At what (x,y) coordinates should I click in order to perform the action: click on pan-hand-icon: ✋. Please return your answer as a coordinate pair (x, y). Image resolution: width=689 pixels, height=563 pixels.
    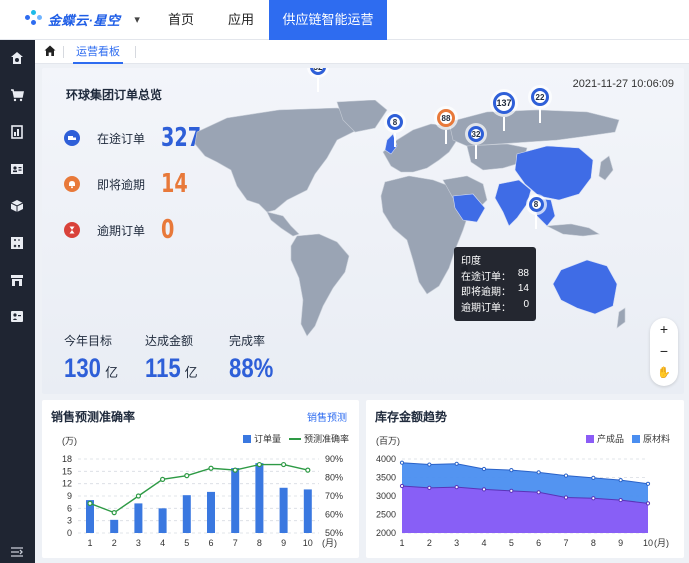
    Looking at the image, I should click on (664, 373).